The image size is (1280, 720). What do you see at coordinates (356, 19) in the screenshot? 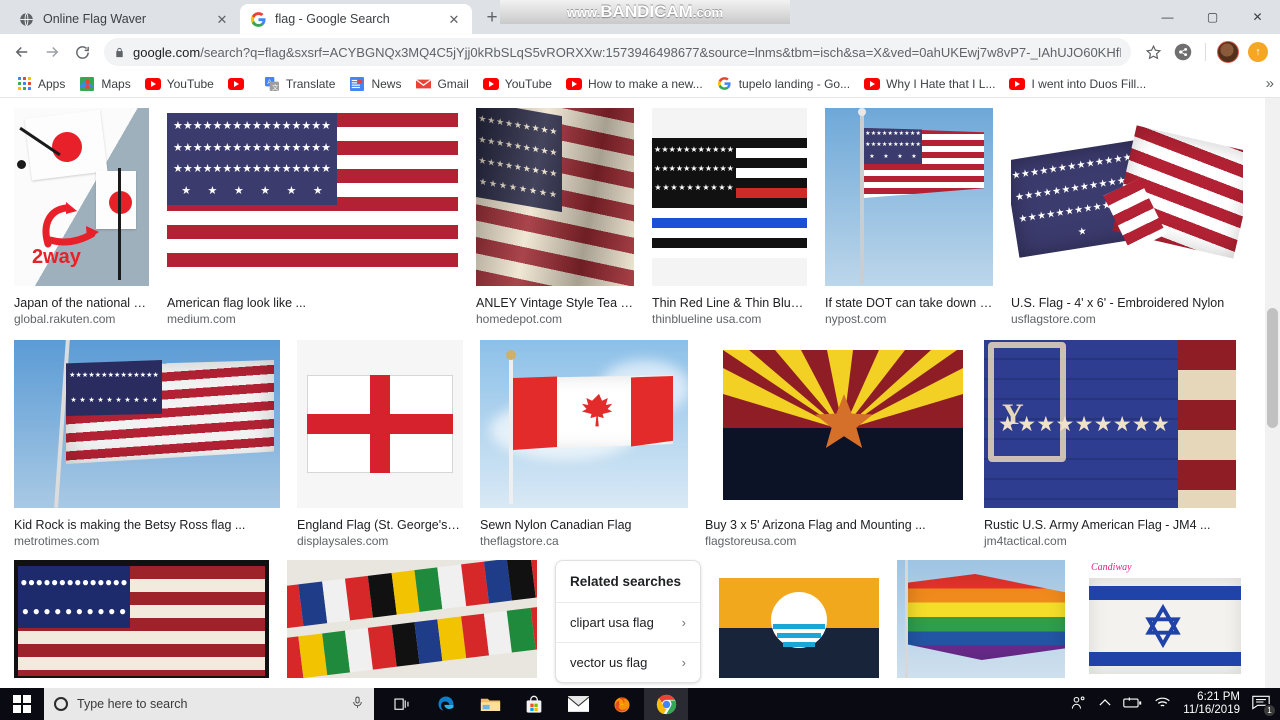
I see `tab-flag-google-search: flag - Google Search ✕` at bounding box center [356, 19].